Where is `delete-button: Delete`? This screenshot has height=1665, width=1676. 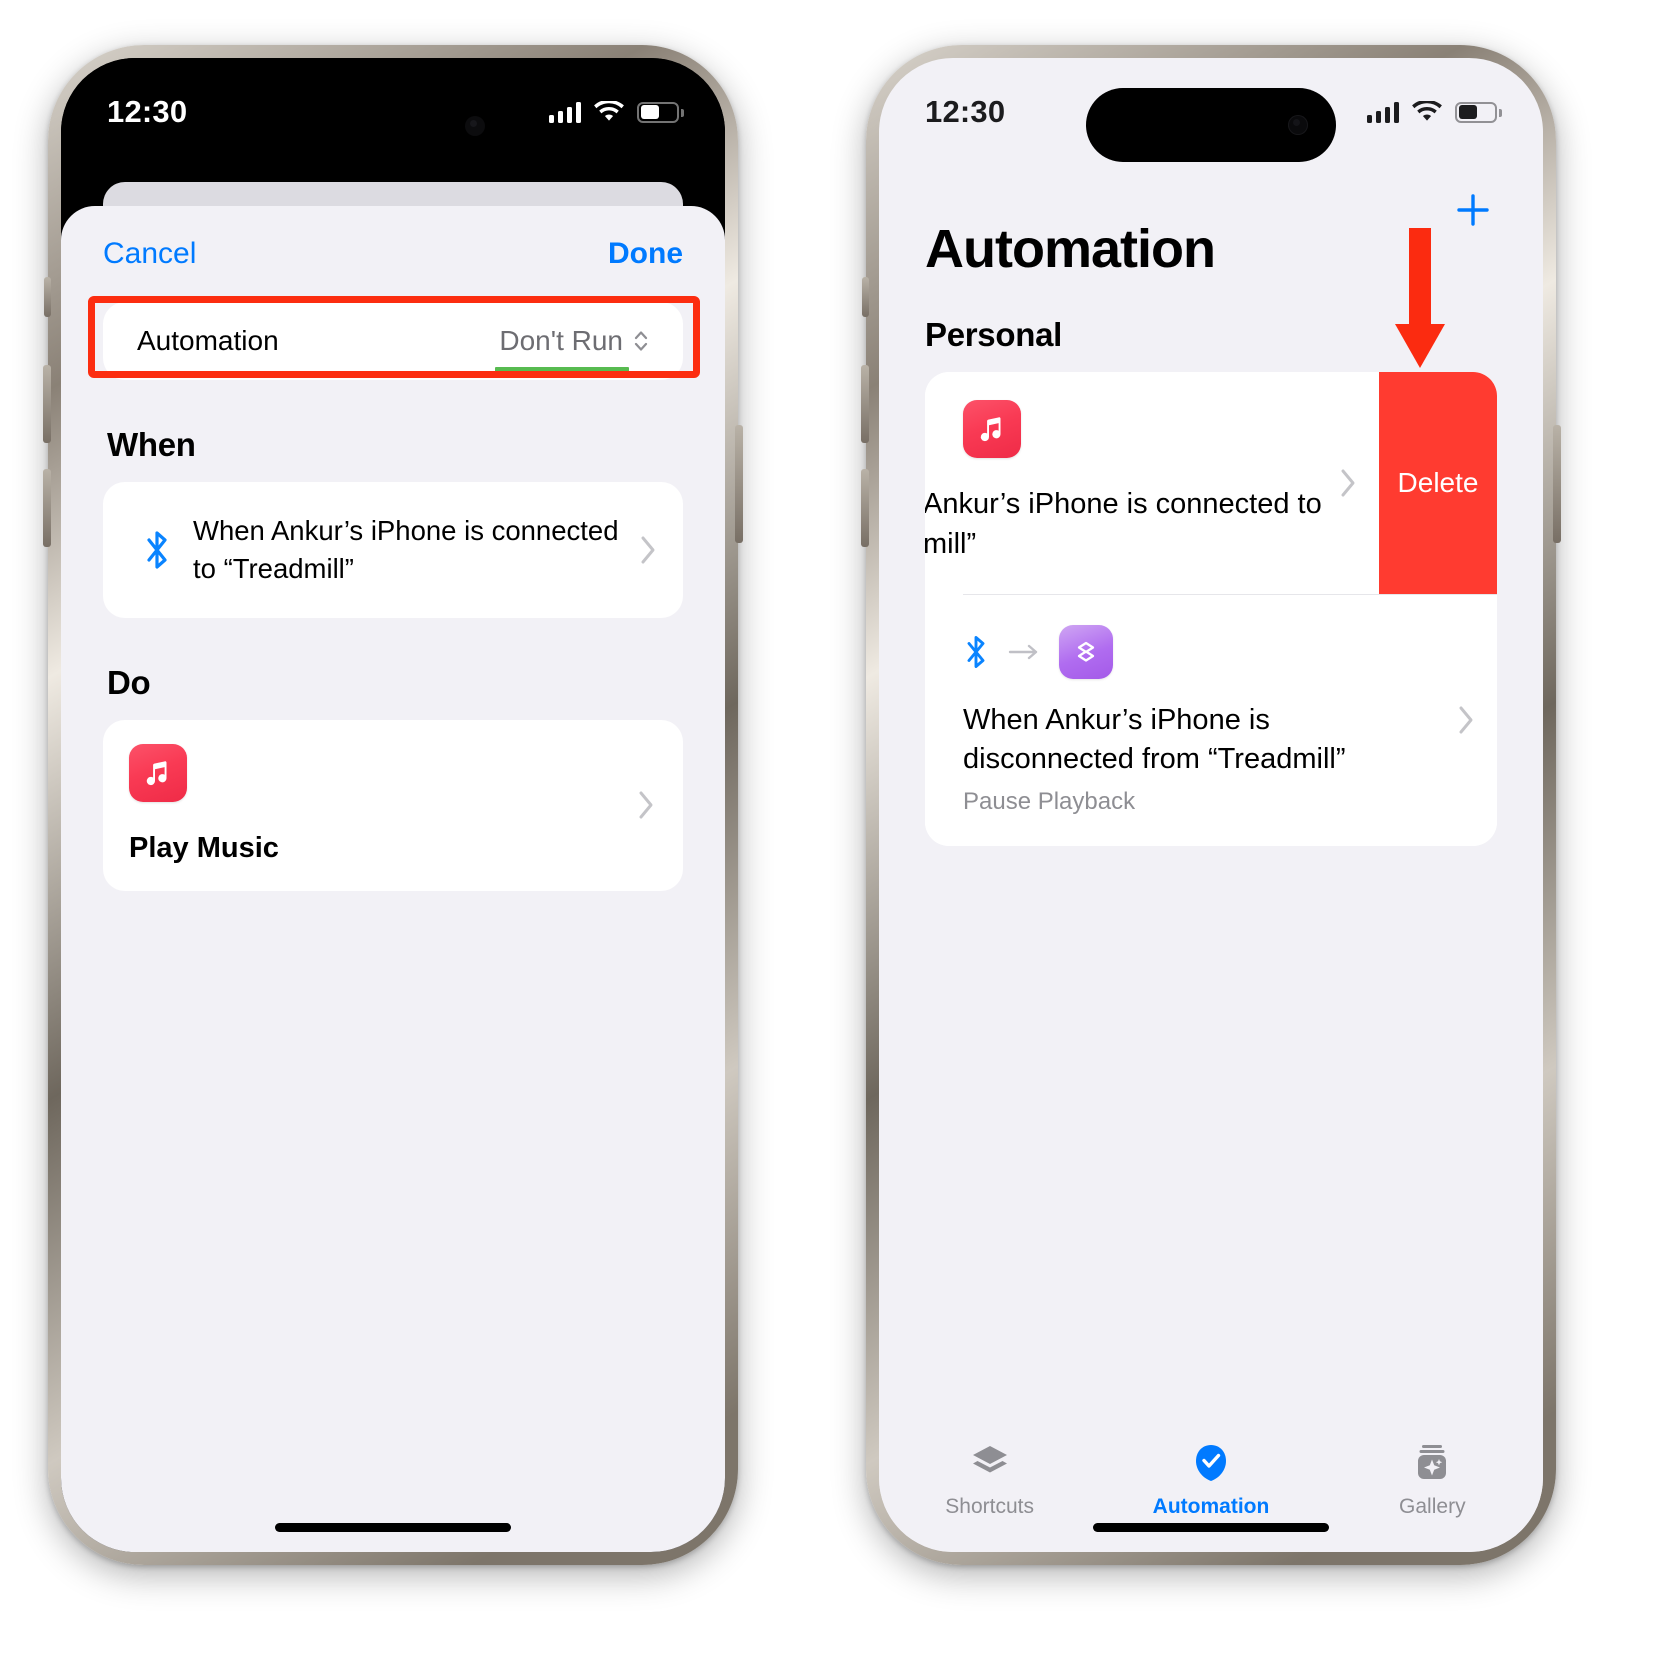 delete-button: Delete is located at coordinates (1438, 483).